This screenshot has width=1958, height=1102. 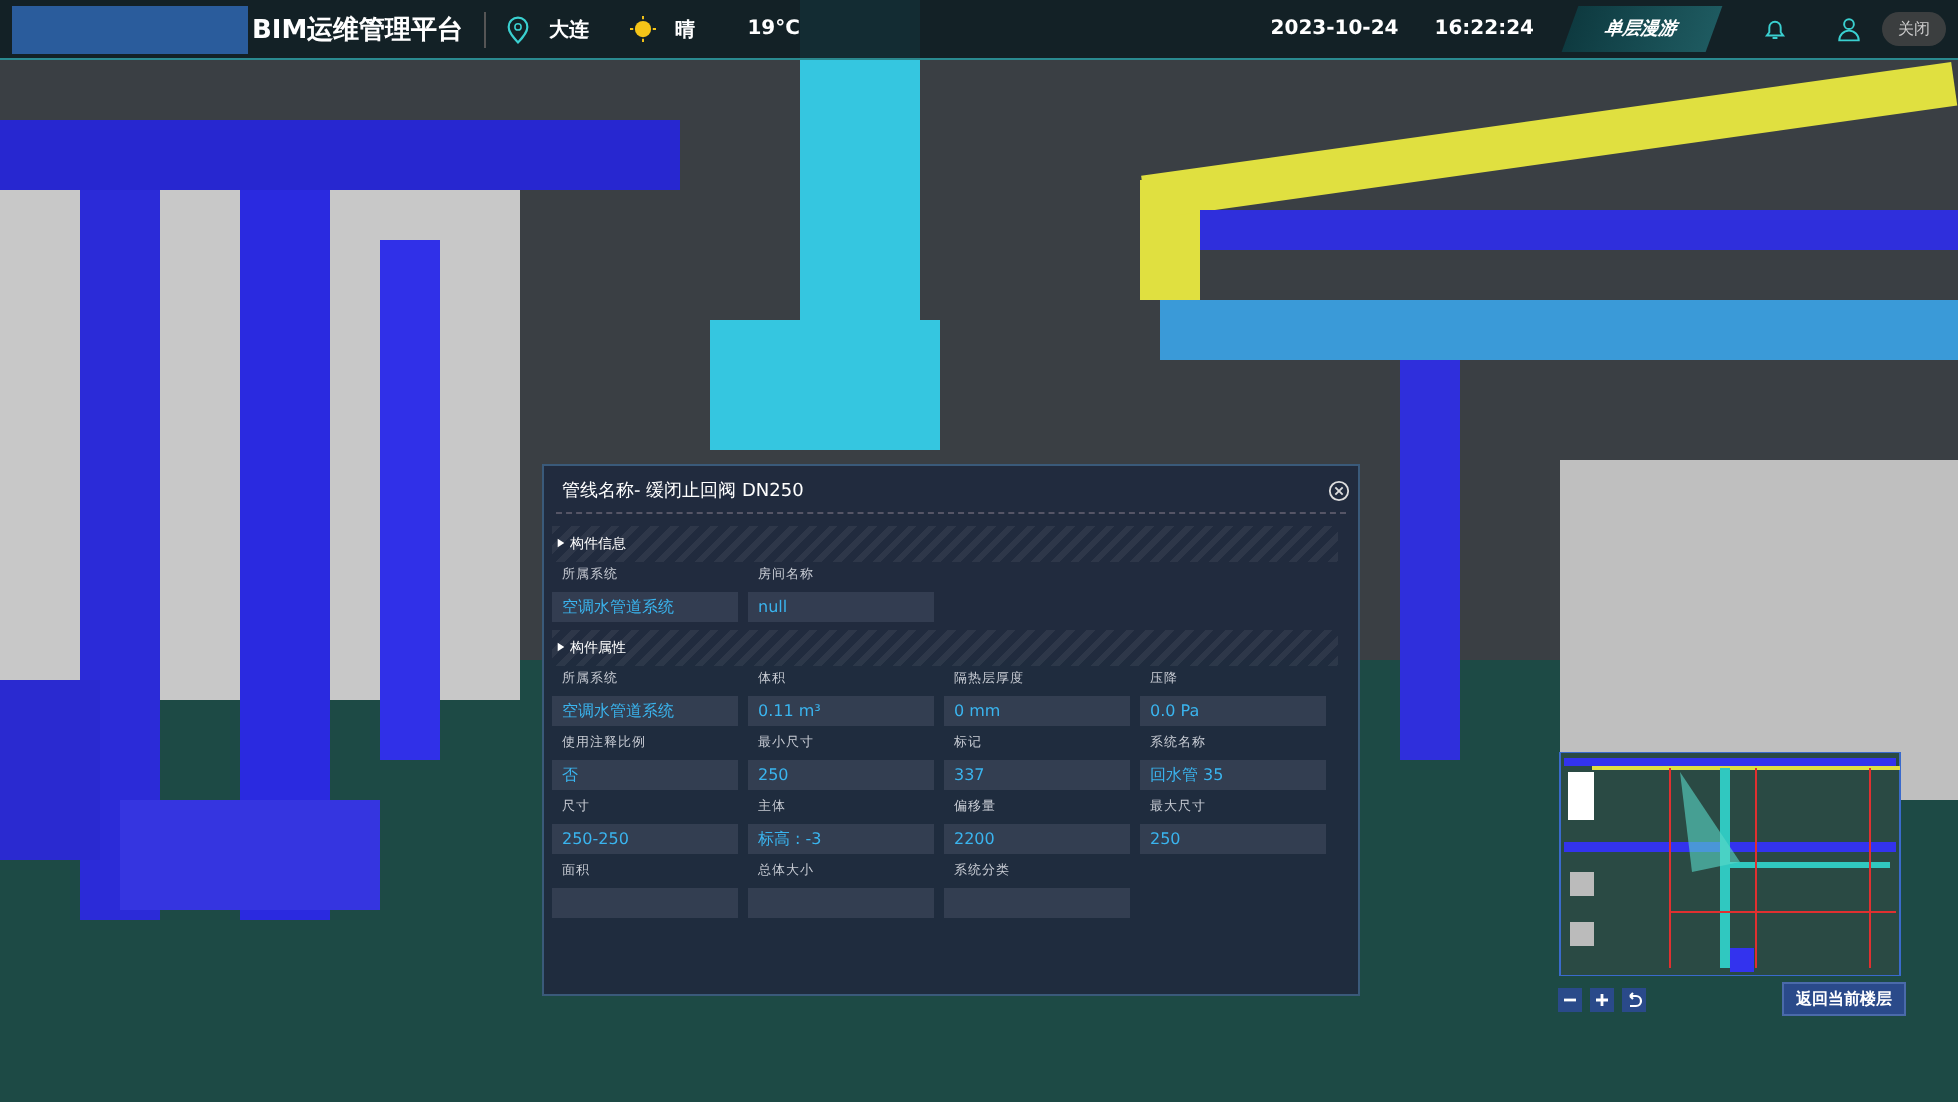 I want to click on time-label: 16:22:24, so click(x=1484, y=29).